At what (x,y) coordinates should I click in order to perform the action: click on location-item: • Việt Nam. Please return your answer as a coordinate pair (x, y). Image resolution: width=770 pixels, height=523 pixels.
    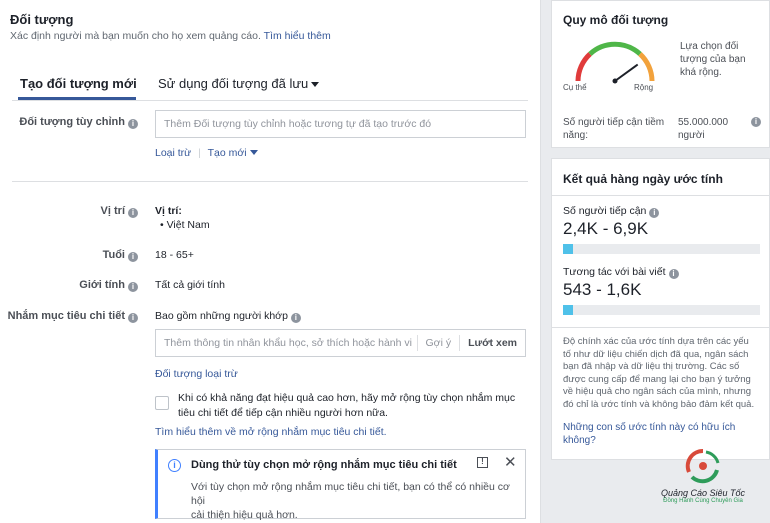
    Looking at the image, I should click on (185, 225).